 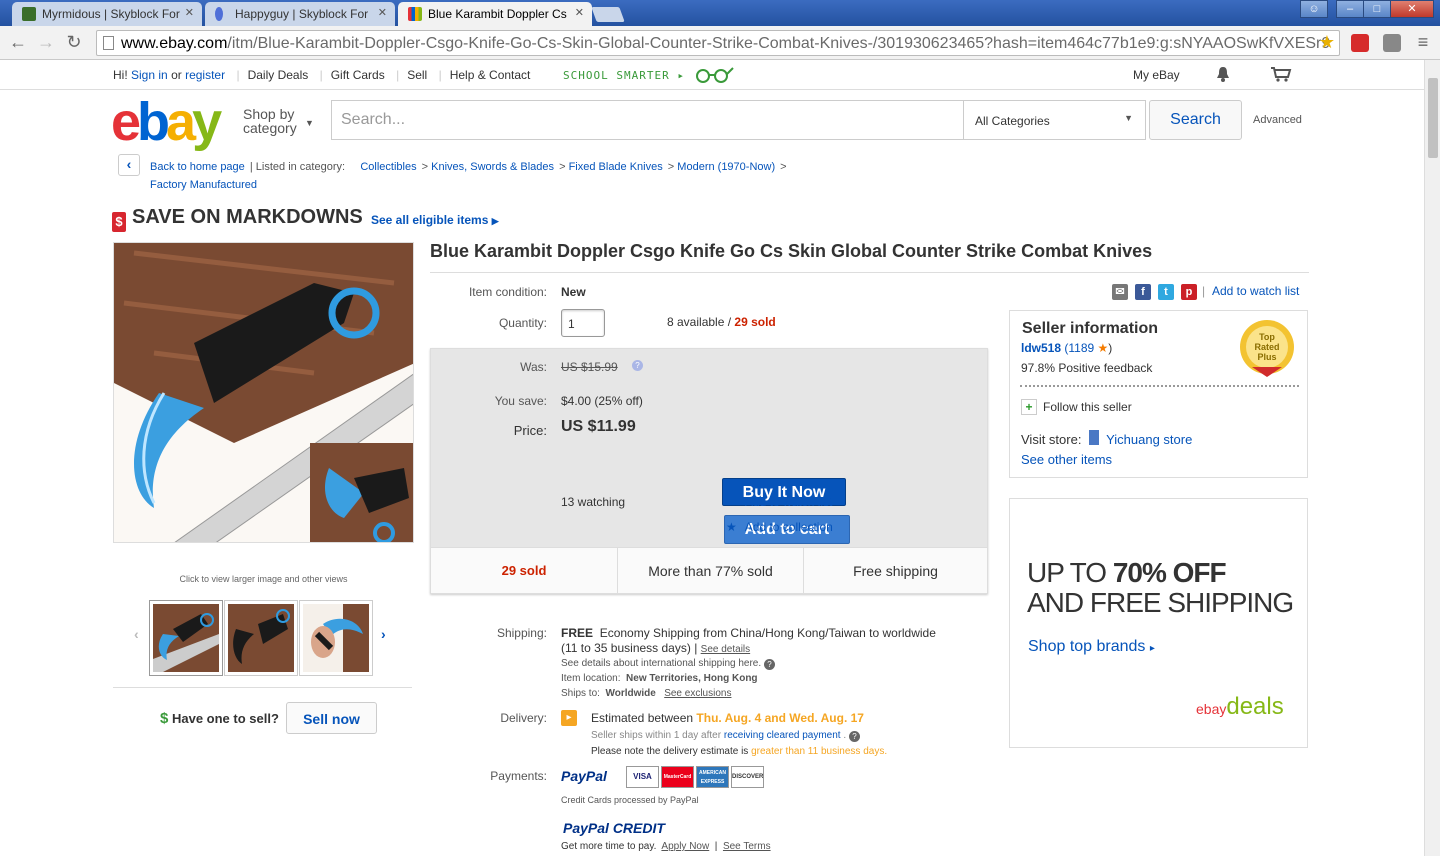 What do you see at coordinates (522, 323) in the screenshot?
I see `quantity-label: Quantity:` at bounding box center [522, 323].